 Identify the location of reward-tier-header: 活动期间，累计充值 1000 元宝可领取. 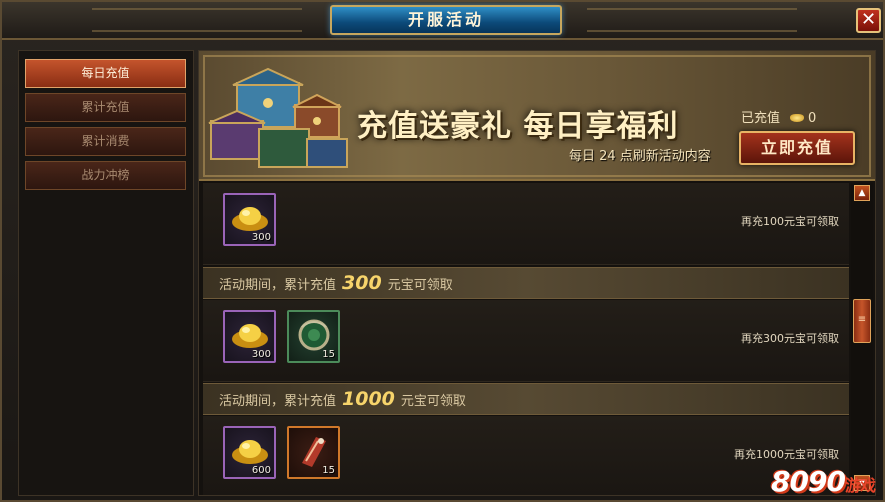
(526, 399).